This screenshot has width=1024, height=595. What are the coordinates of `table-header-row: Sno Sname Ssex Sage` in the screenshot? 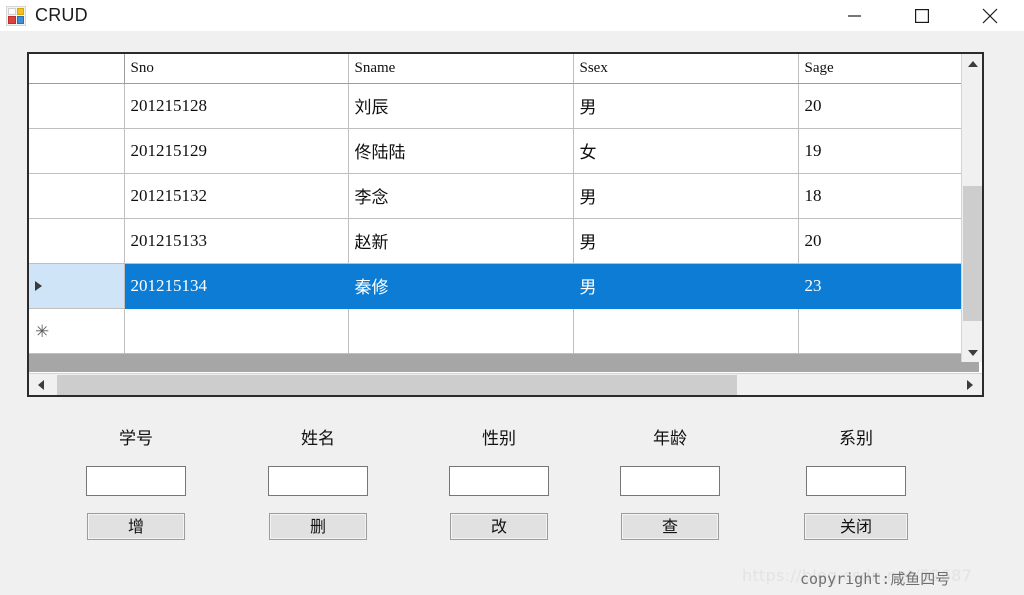 It's located at (504, 69).